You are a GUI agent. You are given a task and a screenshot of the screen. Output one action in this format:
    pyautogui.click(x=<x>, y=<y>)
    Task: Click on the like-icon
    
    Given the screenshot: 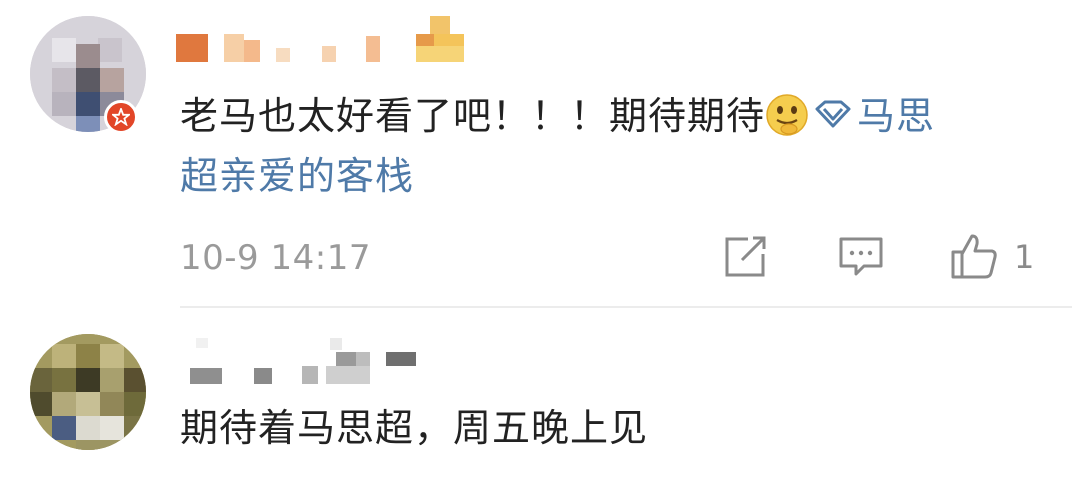 What is the action you would take?
    pyautogui.click(x=974, y=256)
    